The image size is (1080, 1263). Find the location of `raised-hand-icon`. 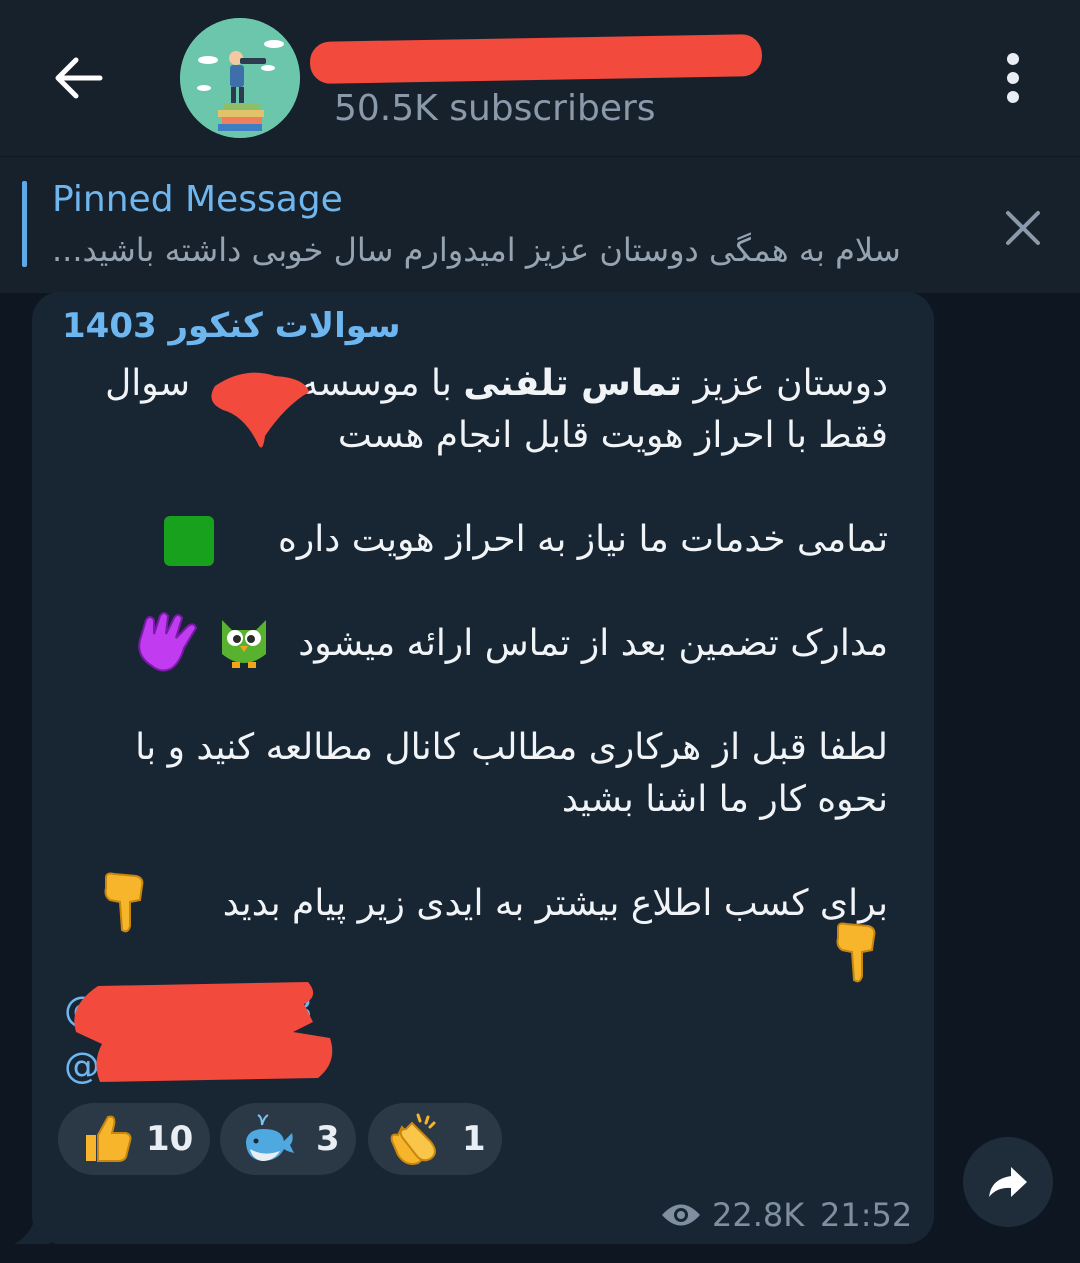

raised-hand-icon is located at coordinates (168, 642).